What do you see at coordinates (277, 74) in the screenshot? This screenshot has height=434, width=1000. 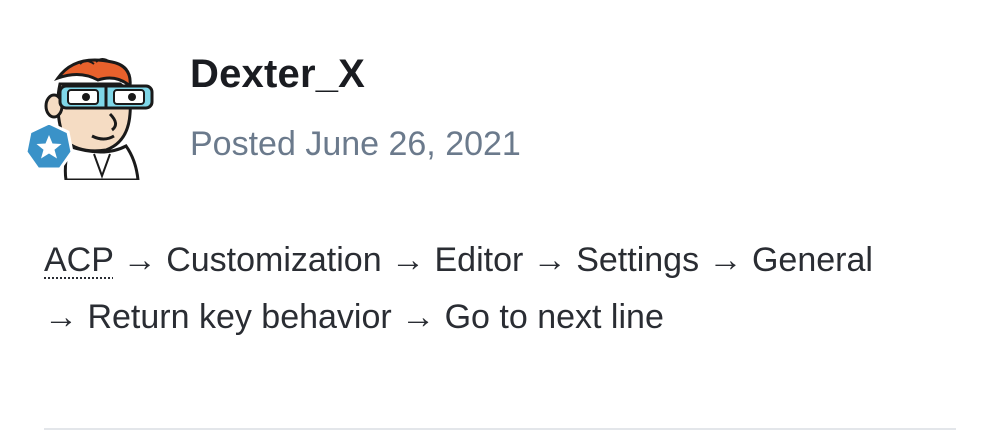 I see `author-name: Dexter_X` at bounding box center [277, 74].